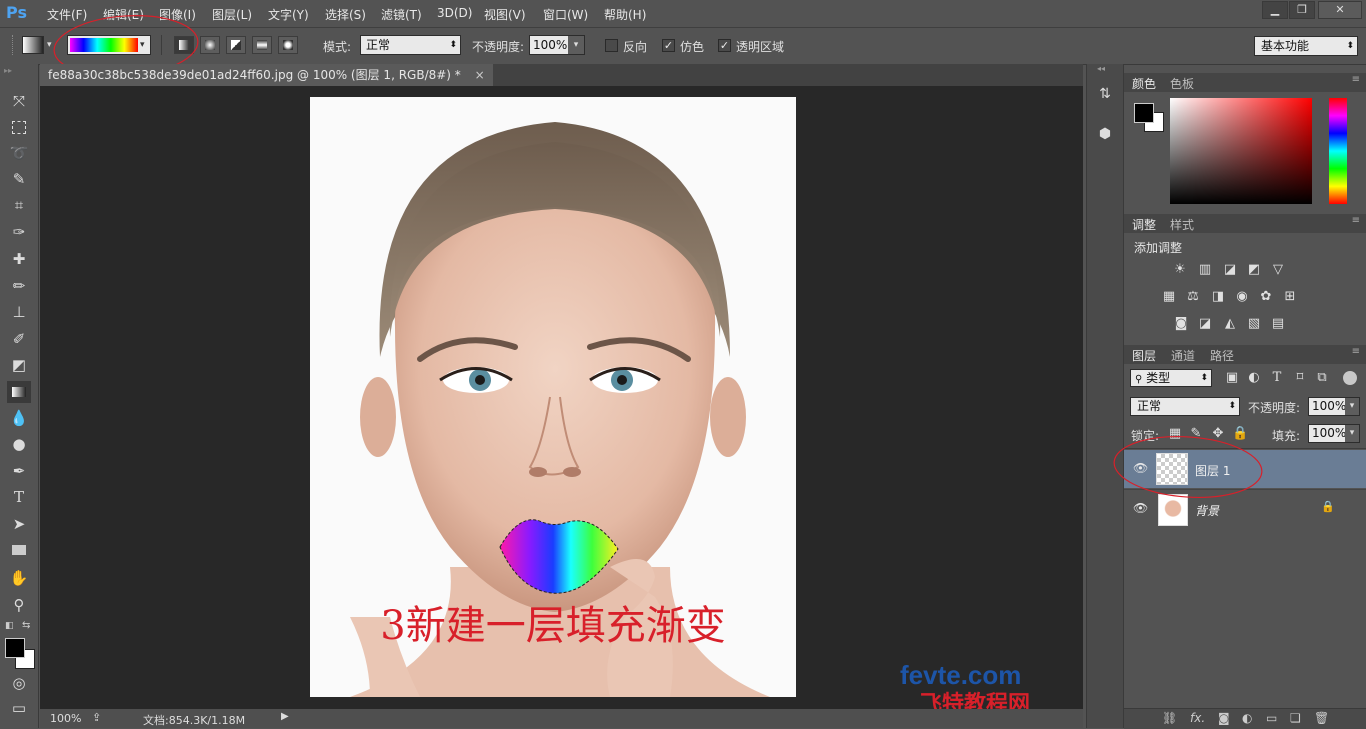 The width and height of the screenshot is (1366, 729). I want to click on mode-select: 正常 ⬍, so click(410, 45).